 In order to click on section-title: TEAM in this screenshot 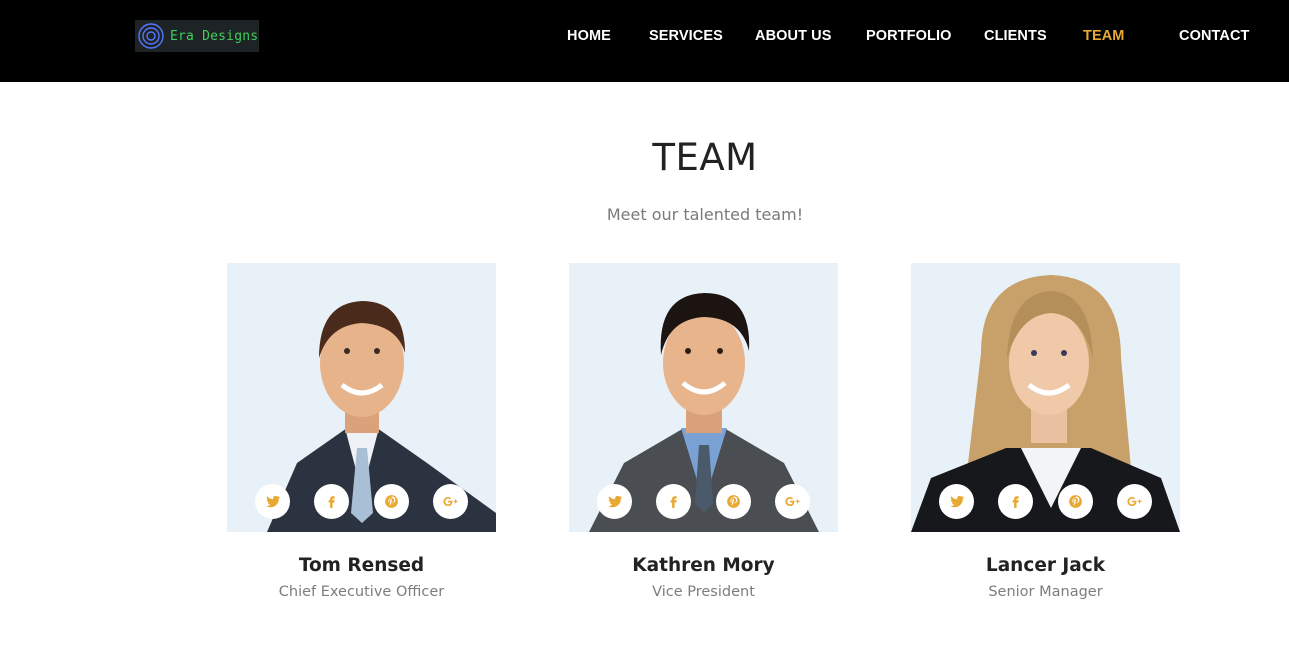, I will do `click(705, 157)`.